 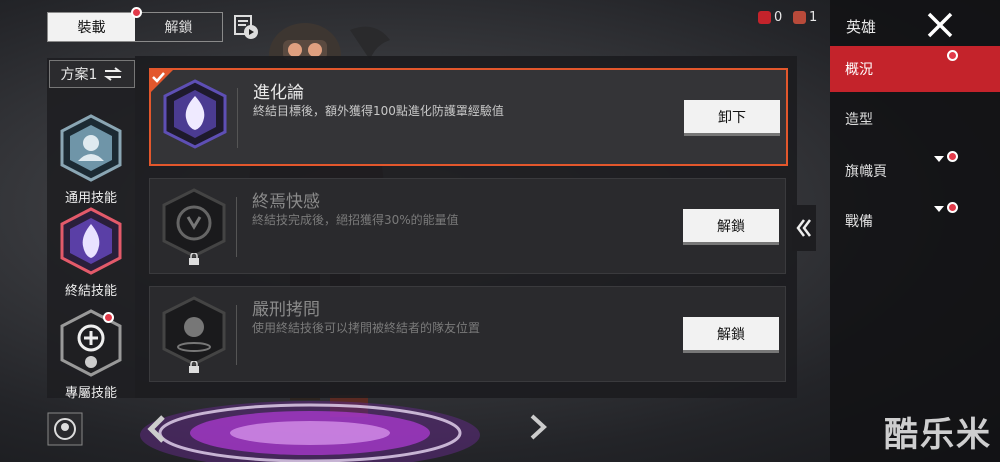 I want to click on skill-category-rail: 通用技能 終結技能 專屬技能, so click(x=91, y=229).